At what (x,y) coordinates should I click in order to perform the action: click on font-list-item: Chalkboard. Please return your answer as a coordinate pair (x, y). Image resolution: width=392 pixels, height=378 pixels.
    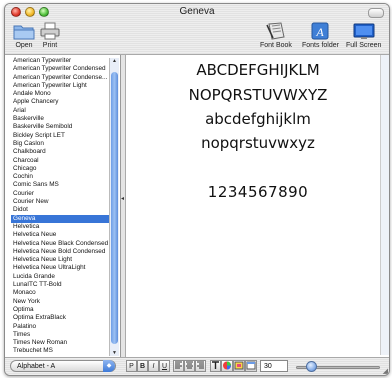
    Looking at the image, I should click on (60, 152).